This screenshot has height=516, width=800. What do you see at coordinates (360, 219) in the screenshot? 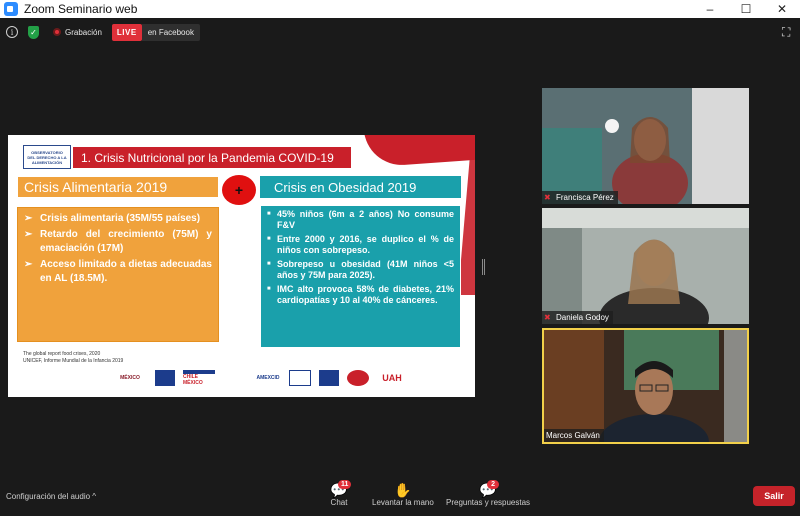
I see `list-item: 45% niños (6m a 2 años) No consume F&V` at bounding box center [360, 219].